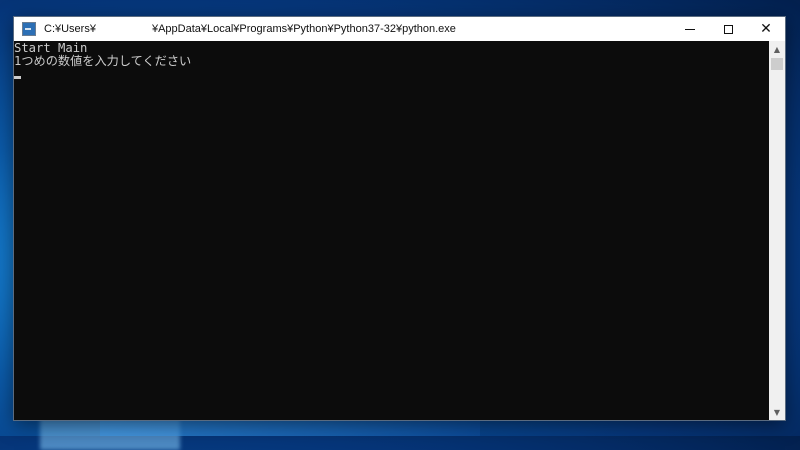 The width and height of the screenshot is (800, 450). What do you see at coordinates (777, 412) in the screenshot?
I see `scroll-down-icon: ▼` at bounding box center [777, 412].